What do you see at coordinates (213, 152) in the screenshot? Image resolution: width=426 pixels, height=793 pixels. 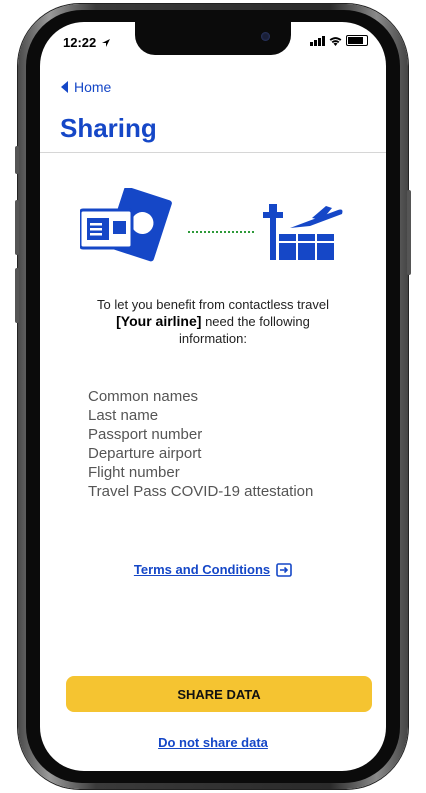 I see `title-divider` at bounding box center [213, 152].